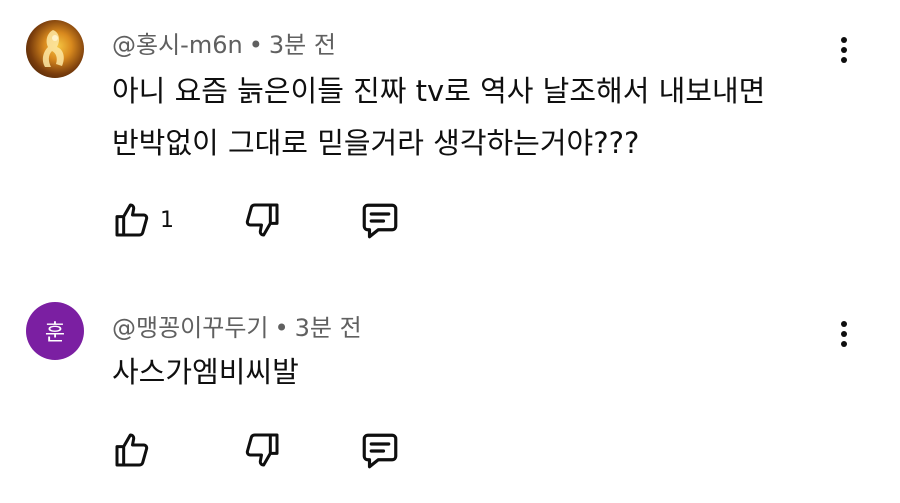 The image size is (900, 503). Describe the element at coordinates (177, 45) in the screenshot. I see `comment-author: @홍시-m6n` at that location.